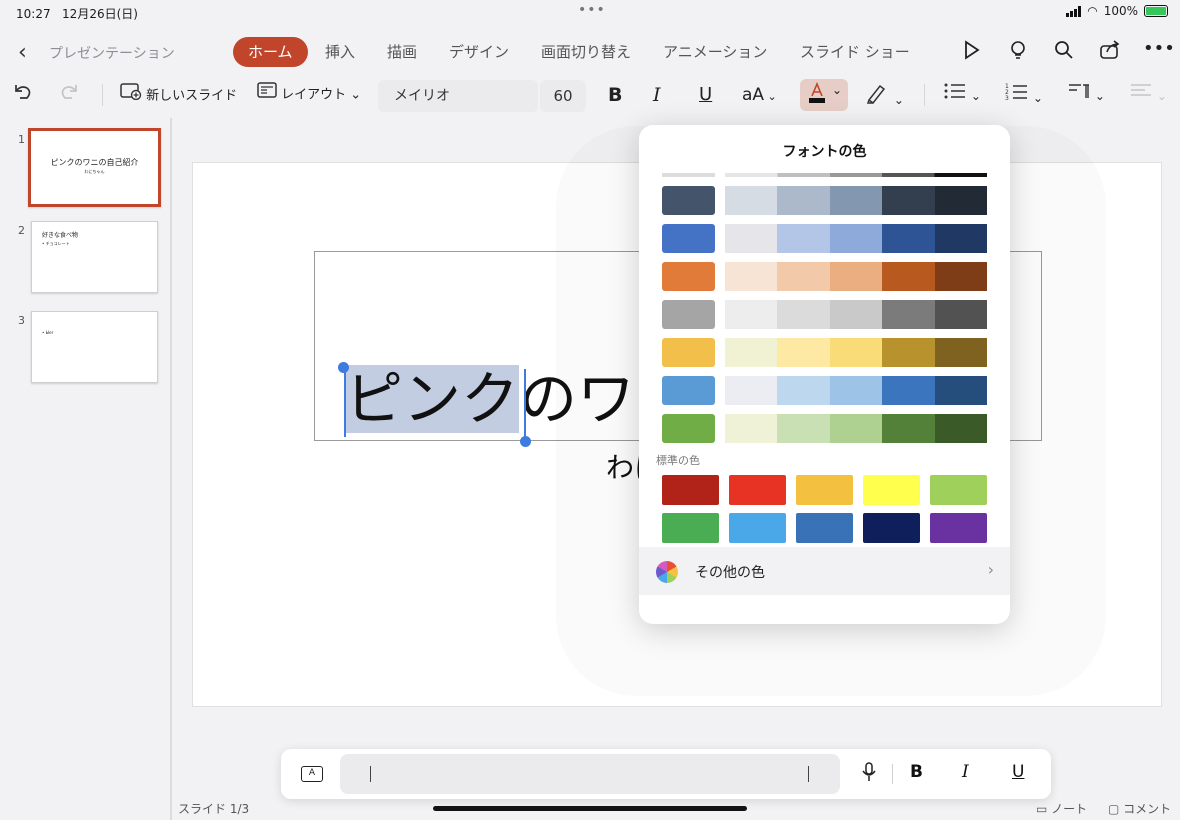 This screenshot has width=1180, height=820. What do you see at coordinates (1064, 52) in the screenshot?
I see `search-icon` at bounding box center [1064, 52].